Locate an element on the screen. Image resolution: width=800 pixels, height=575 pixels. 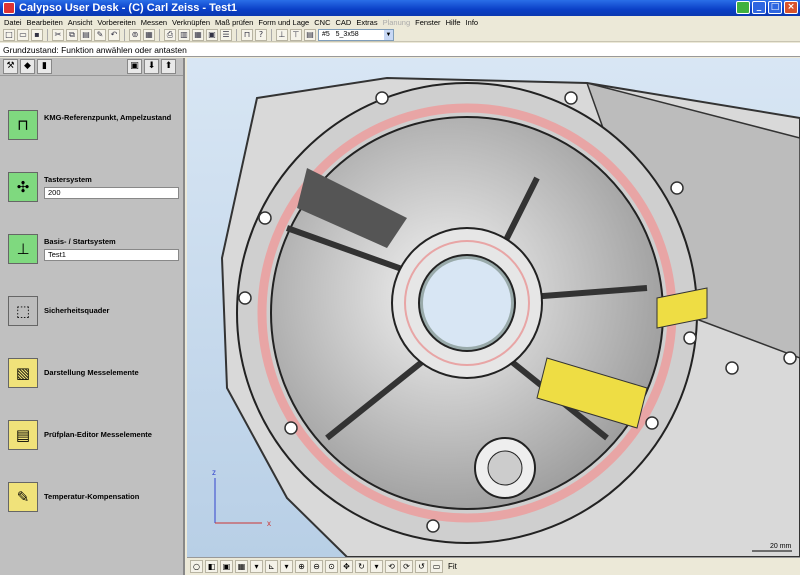
item-label: Darstellung Messelemente is located at coordinates (91, 372).